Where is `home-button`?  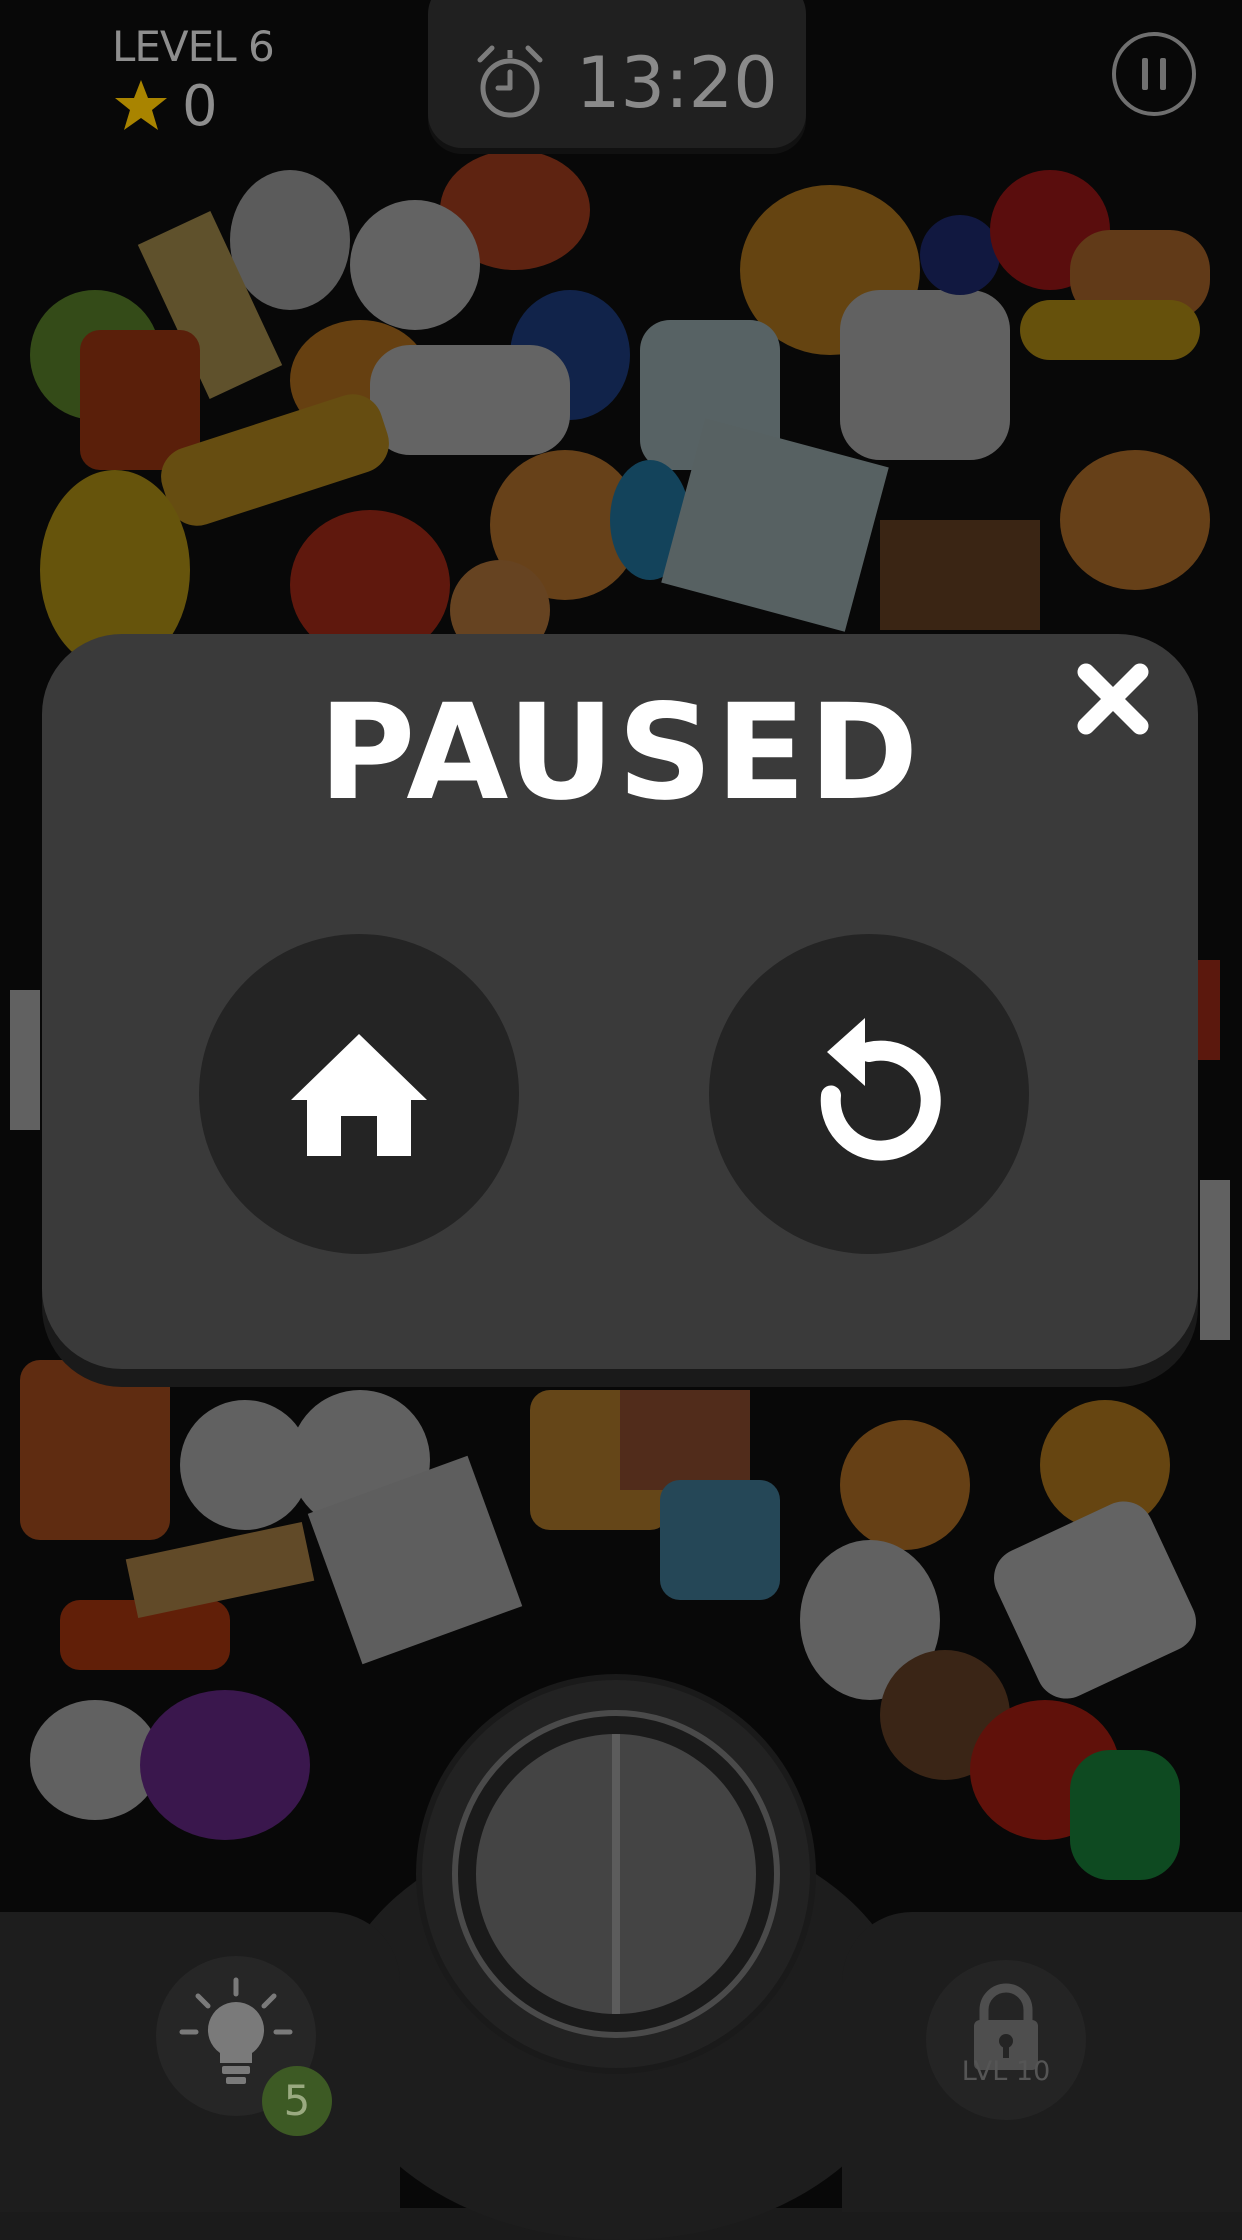
home-button is located at coordinates (359, 1094).